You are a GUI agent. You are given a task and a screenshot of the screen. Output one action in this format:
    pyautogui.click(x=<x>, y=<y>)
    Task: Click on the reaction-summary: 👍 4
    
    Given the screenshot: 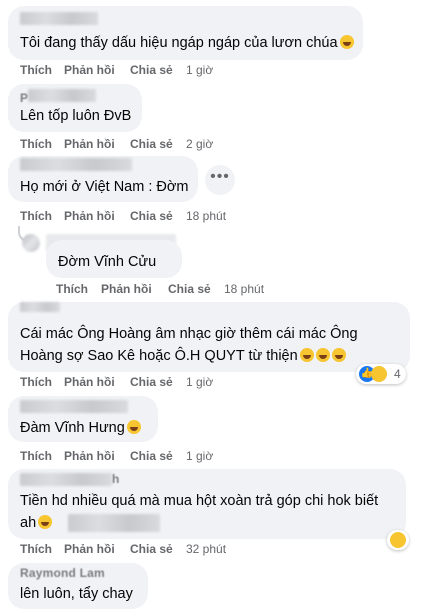 What is the action you would take?
    pyautogui.click(x=381, y=374)
    